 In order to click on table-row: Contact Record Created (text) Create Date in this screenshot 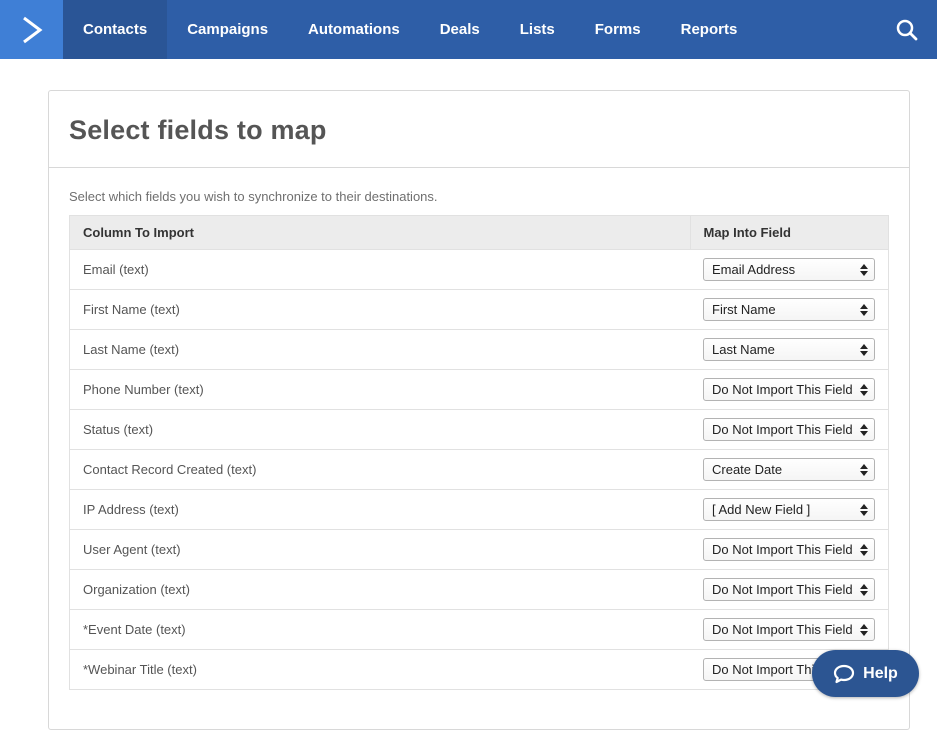, I will do `click(479, 469)`.